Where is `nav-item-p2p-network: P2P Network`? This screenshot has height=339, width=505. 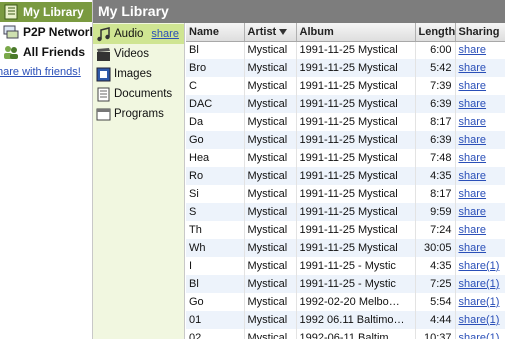 nav-item-p2p-network: P2P Network is located at coordinates (46, 32).